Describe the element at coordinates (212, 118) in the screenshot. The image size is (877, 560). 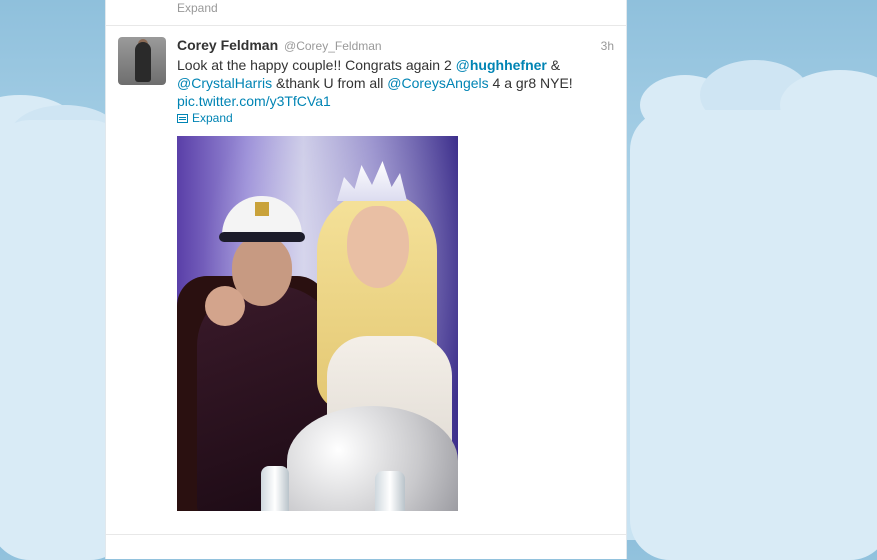
I see `tweet-expand-label: Expand` at that location.